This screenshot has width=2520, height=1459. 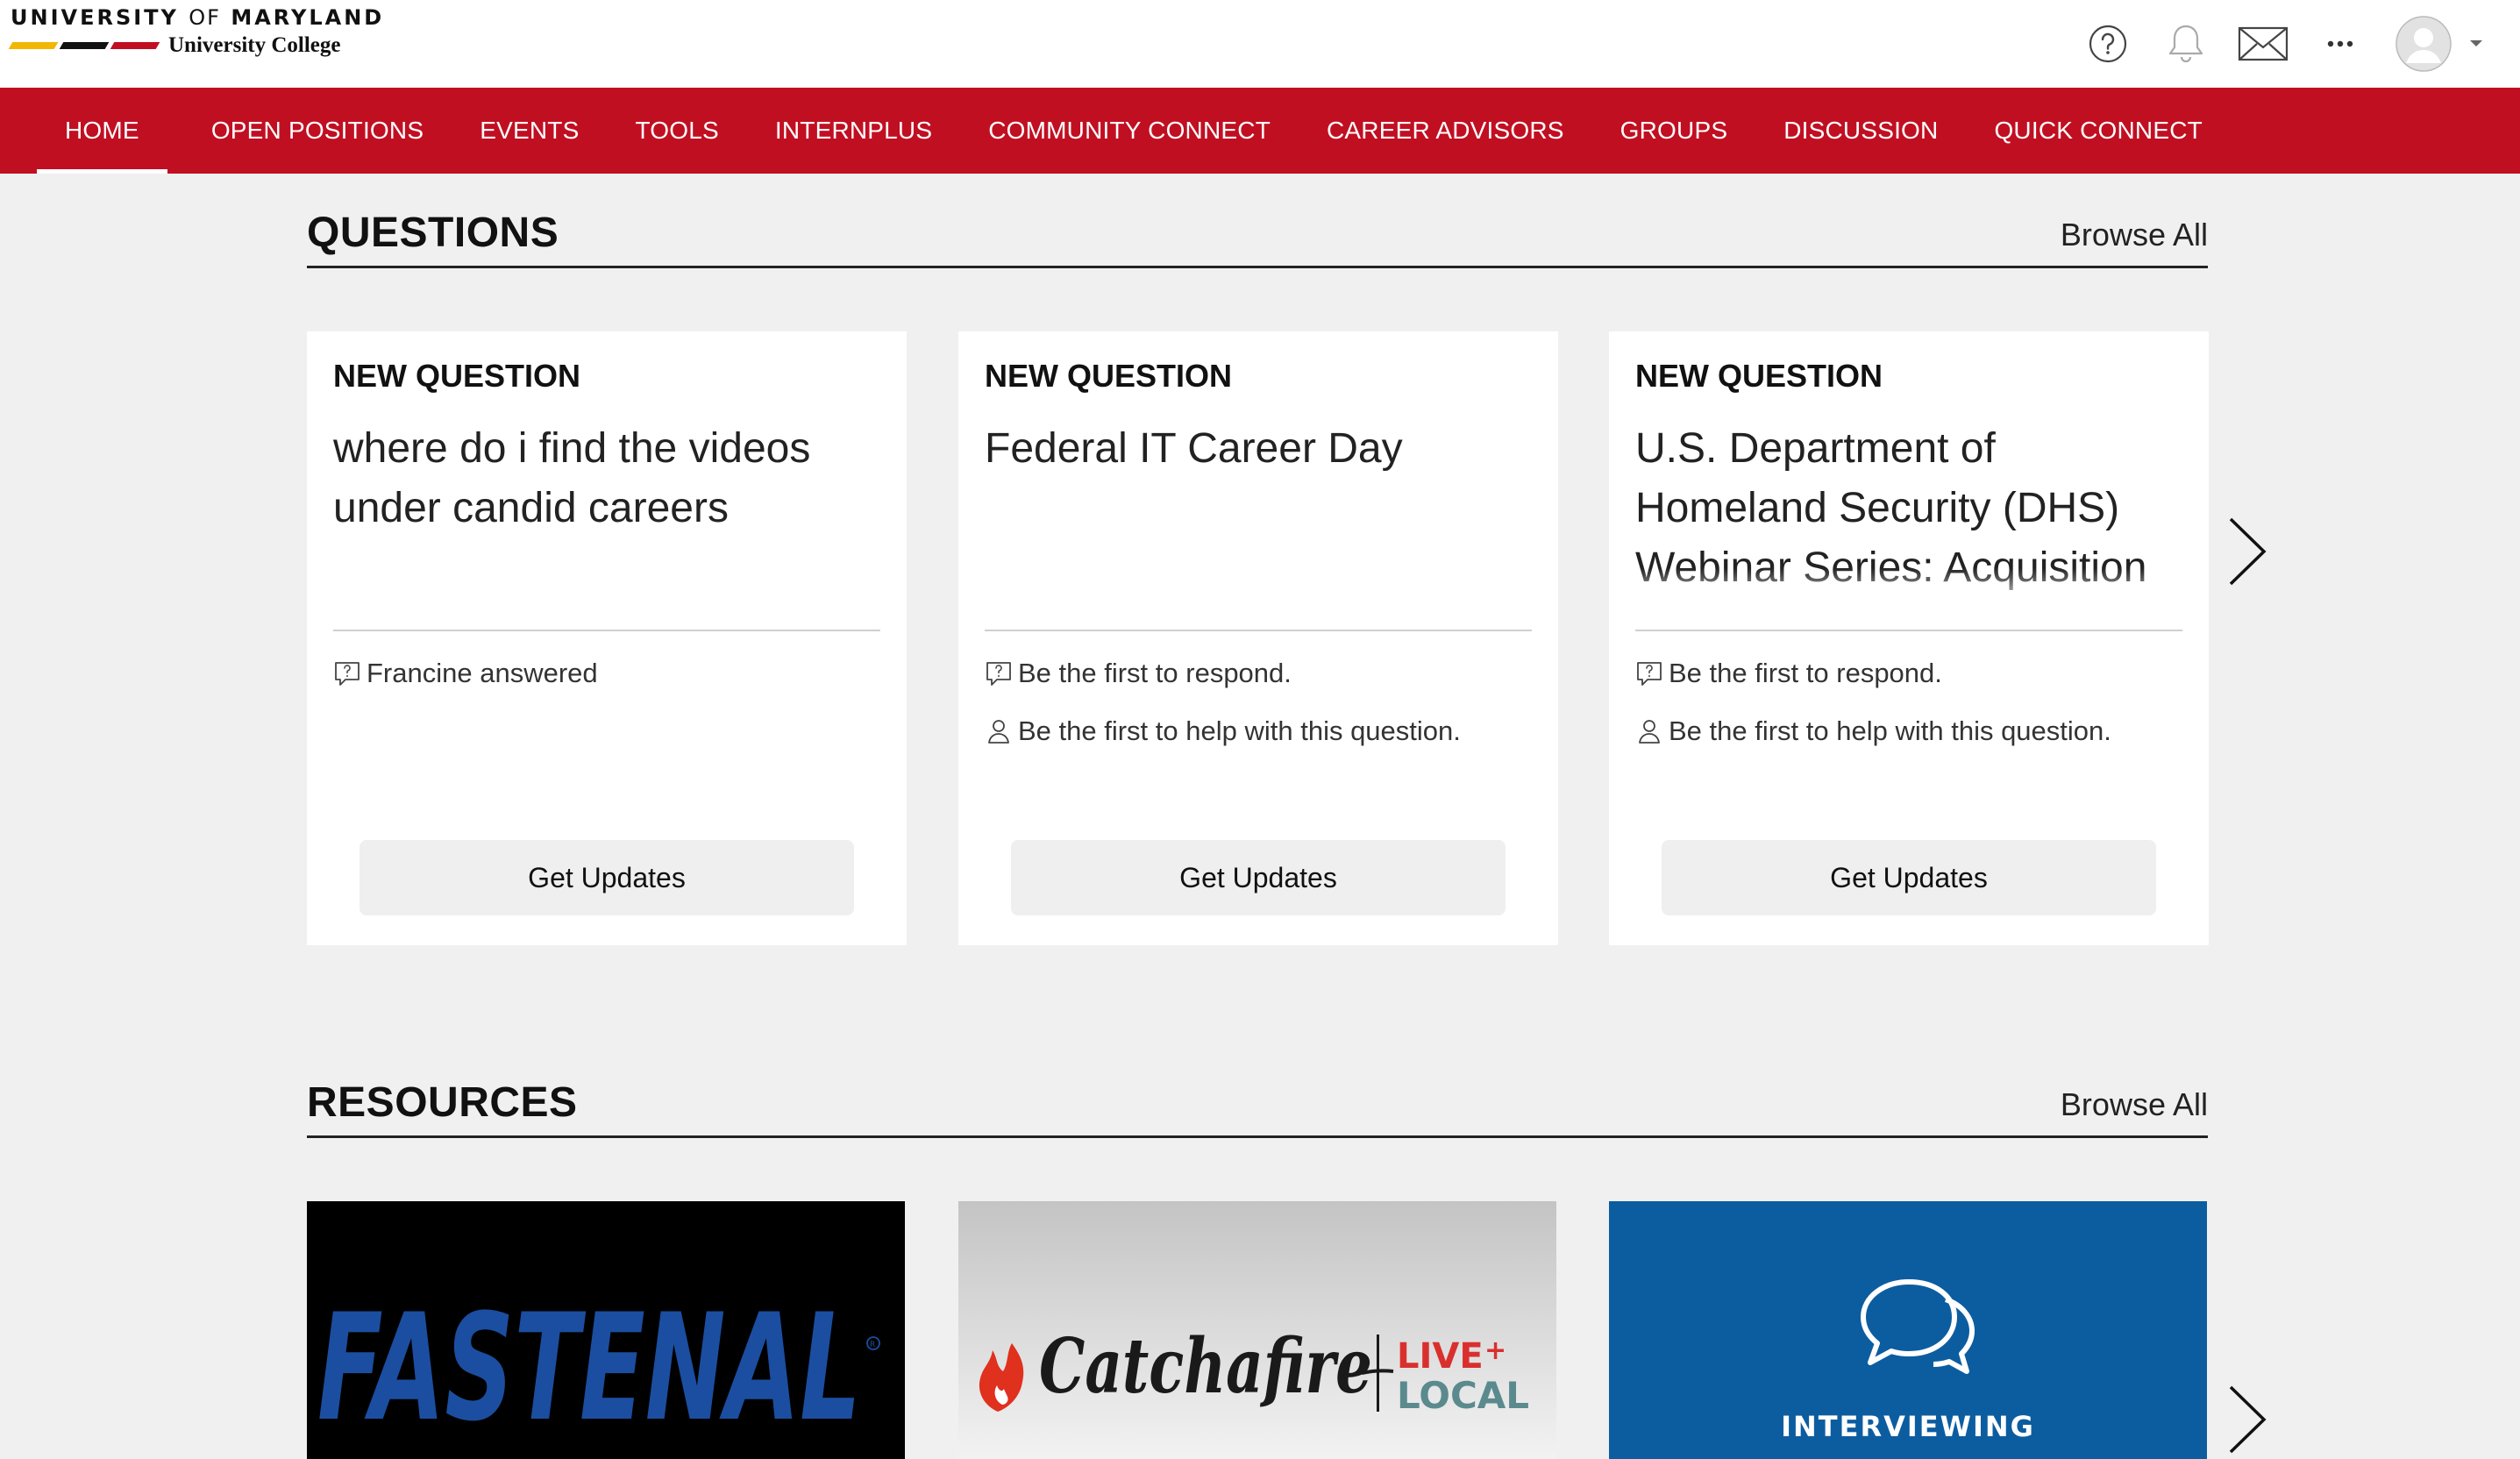 What do you see at coordinates (2423, 44) in the screenshot?
I see `avatar` at bounding box center [2423, 44].